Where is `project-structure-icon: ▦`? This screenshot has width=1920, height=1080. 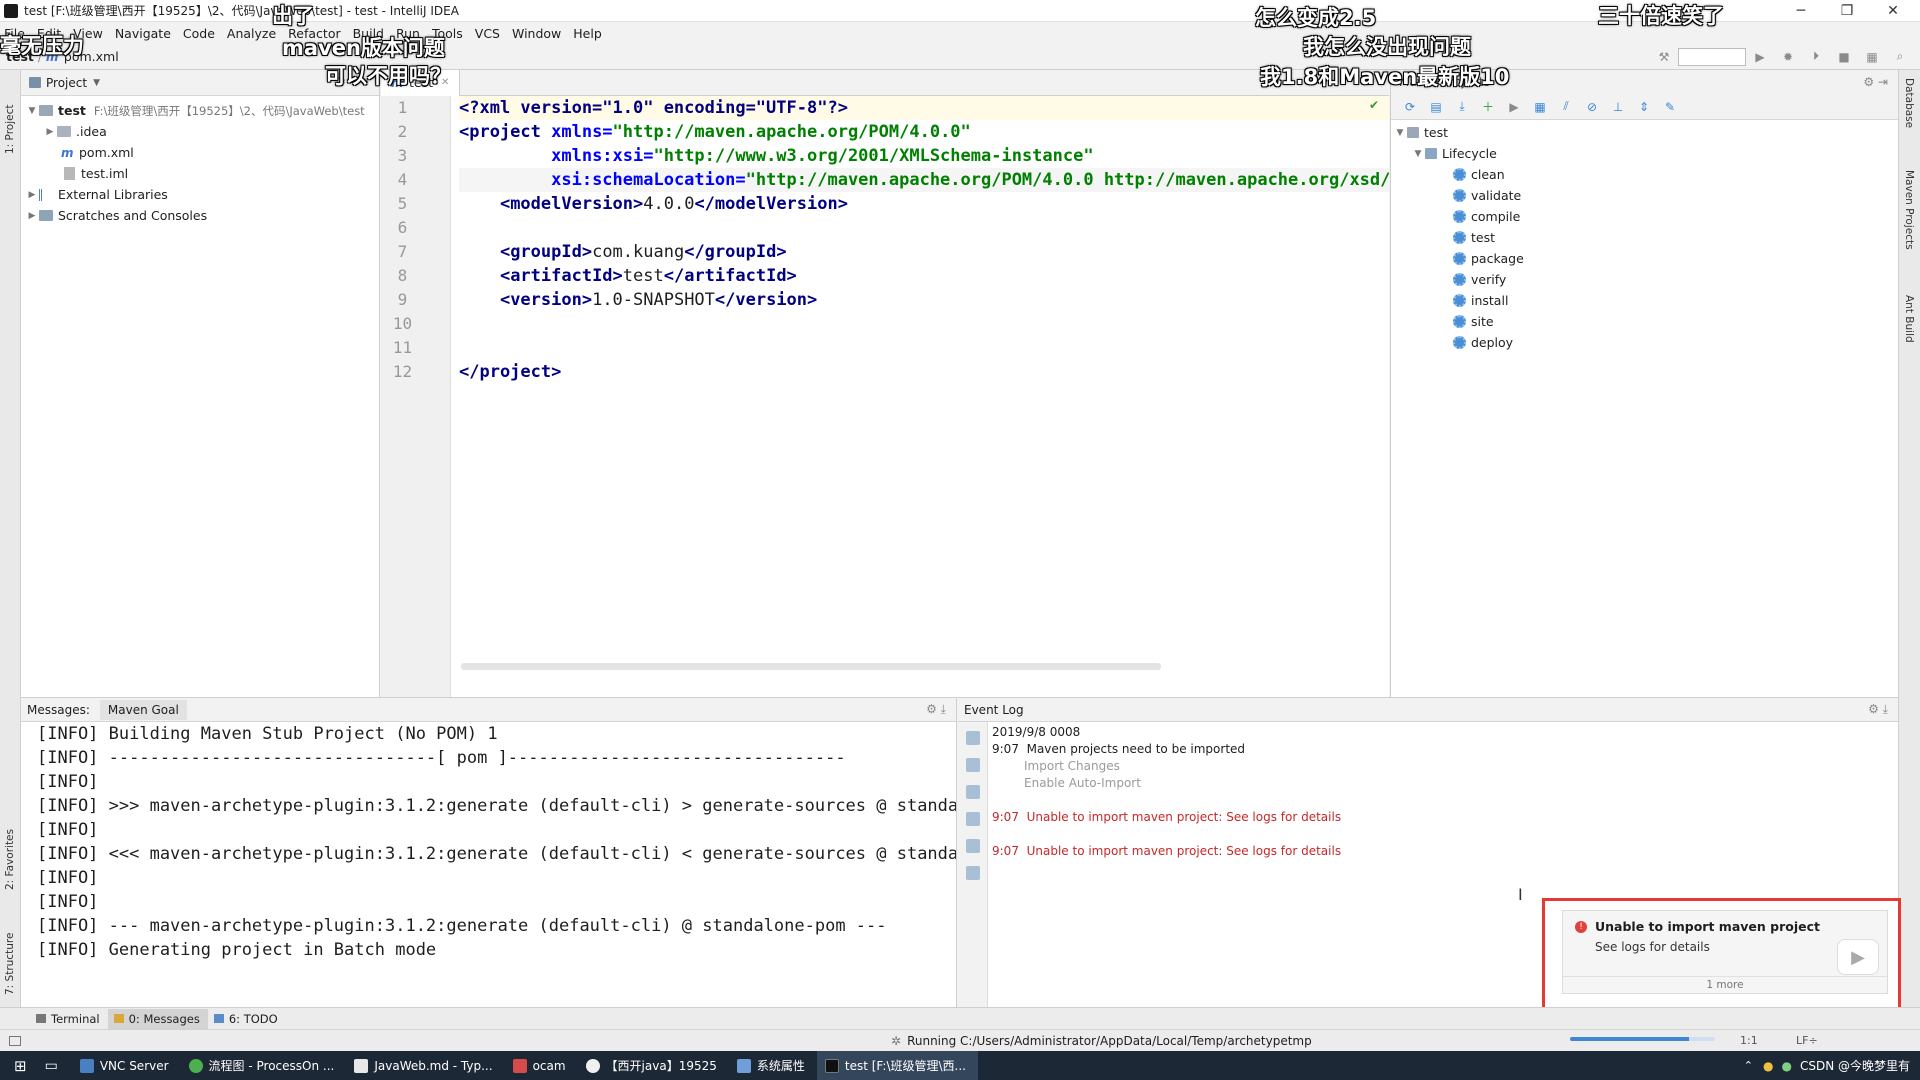
project-structure-icon: ▦ is located at coordinates (1872, 57).